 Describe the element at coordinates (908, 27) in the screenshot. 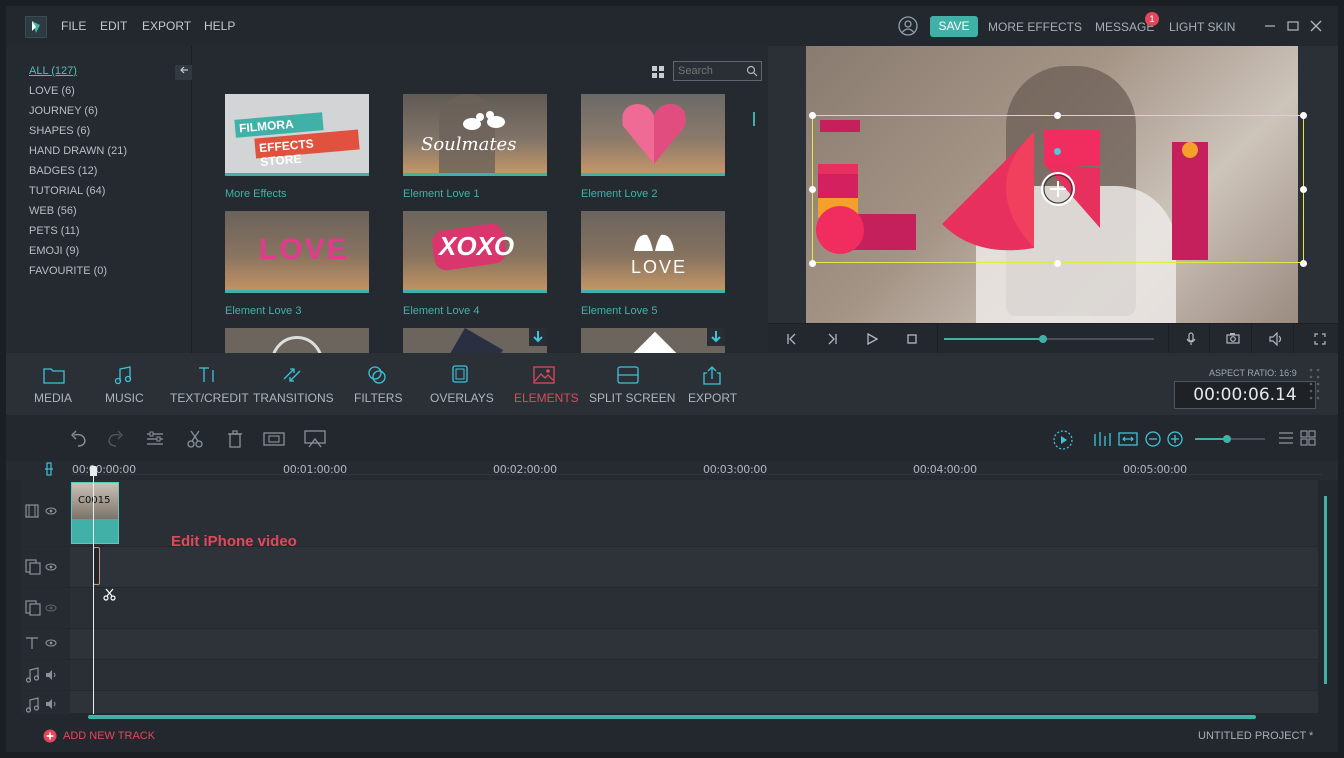

I see `account-icon` at that location.